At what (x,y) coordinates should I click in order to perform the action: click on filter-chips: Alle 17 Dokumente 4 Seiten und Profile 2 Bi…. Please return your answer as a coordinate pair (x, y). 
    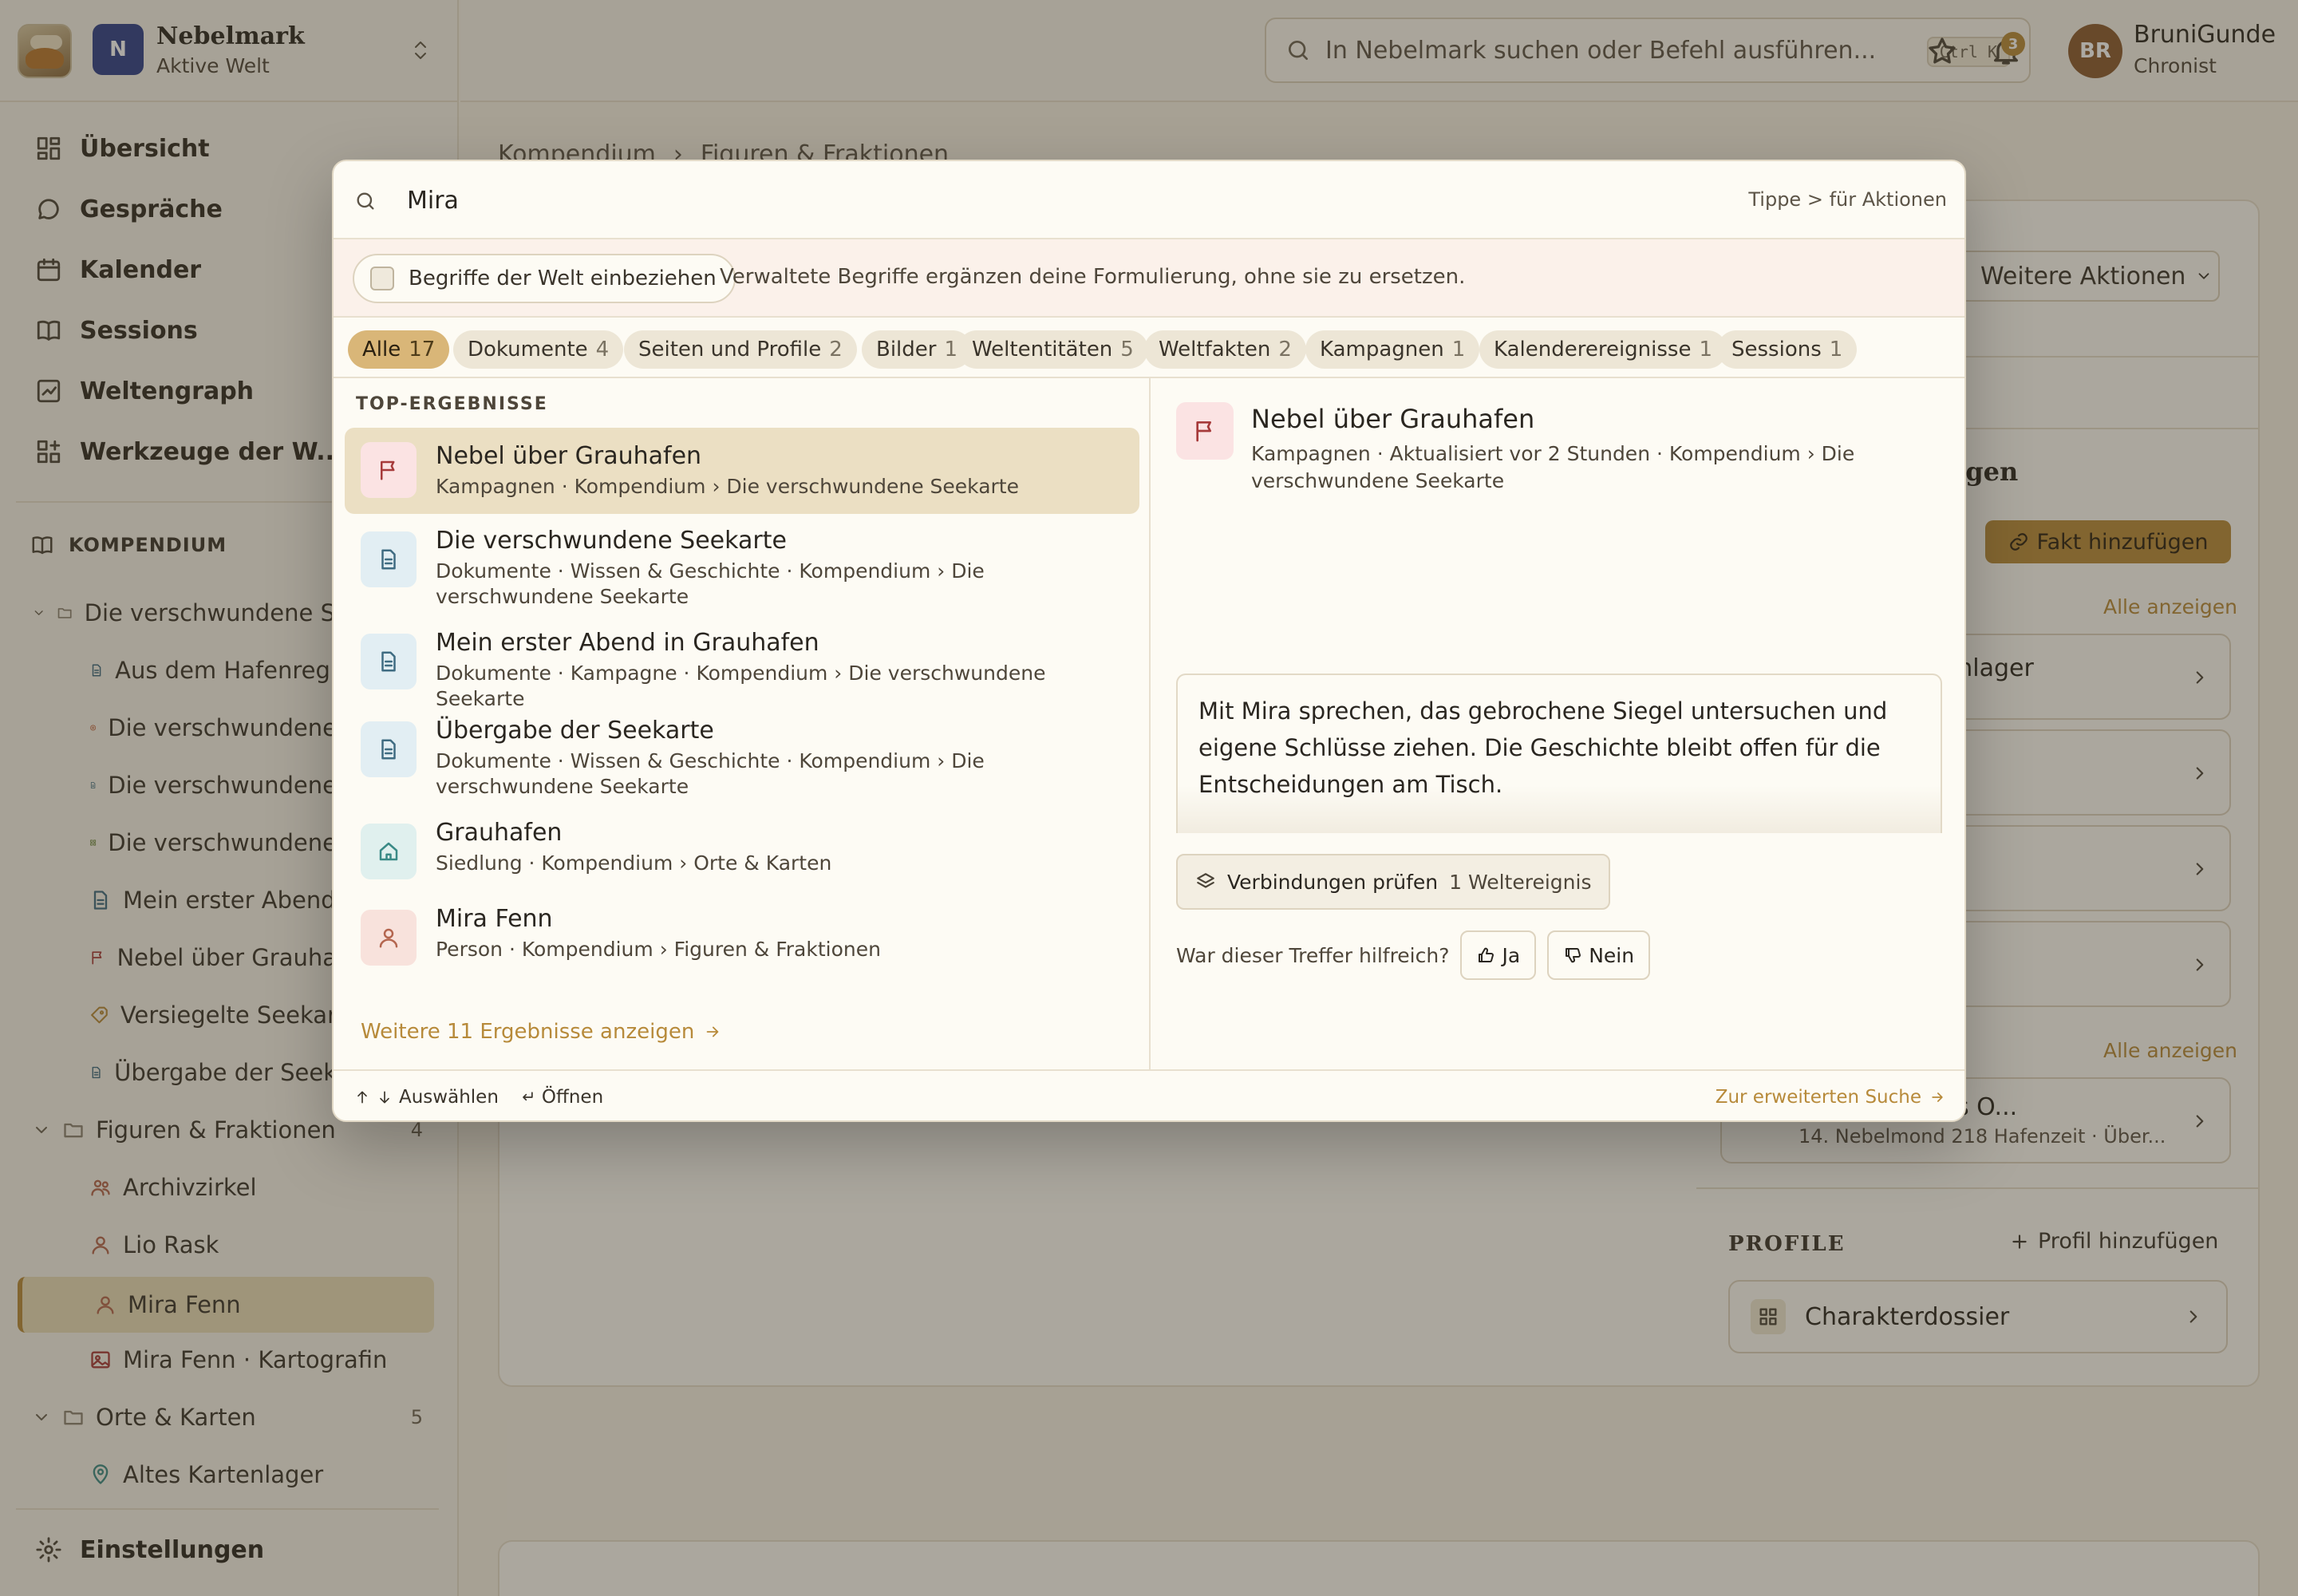
    Looking at the image, I should click on (1149, 348).